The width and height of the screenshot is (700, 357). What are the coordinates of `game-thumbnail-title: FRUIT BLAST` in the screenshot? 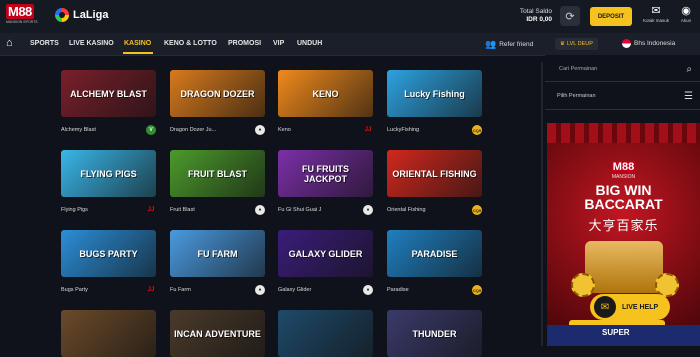 It's located at (217, 173).